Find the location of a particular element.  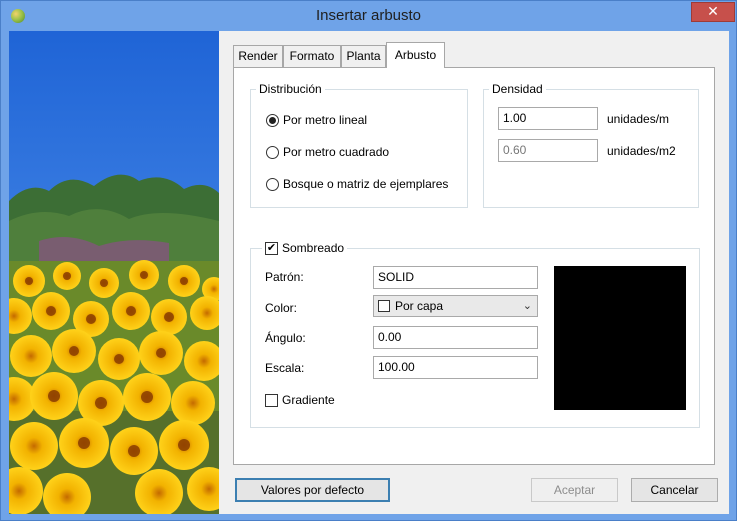

radio-metro-cuadrado: Por metro cuadrado is located at coordinates (327, 152).